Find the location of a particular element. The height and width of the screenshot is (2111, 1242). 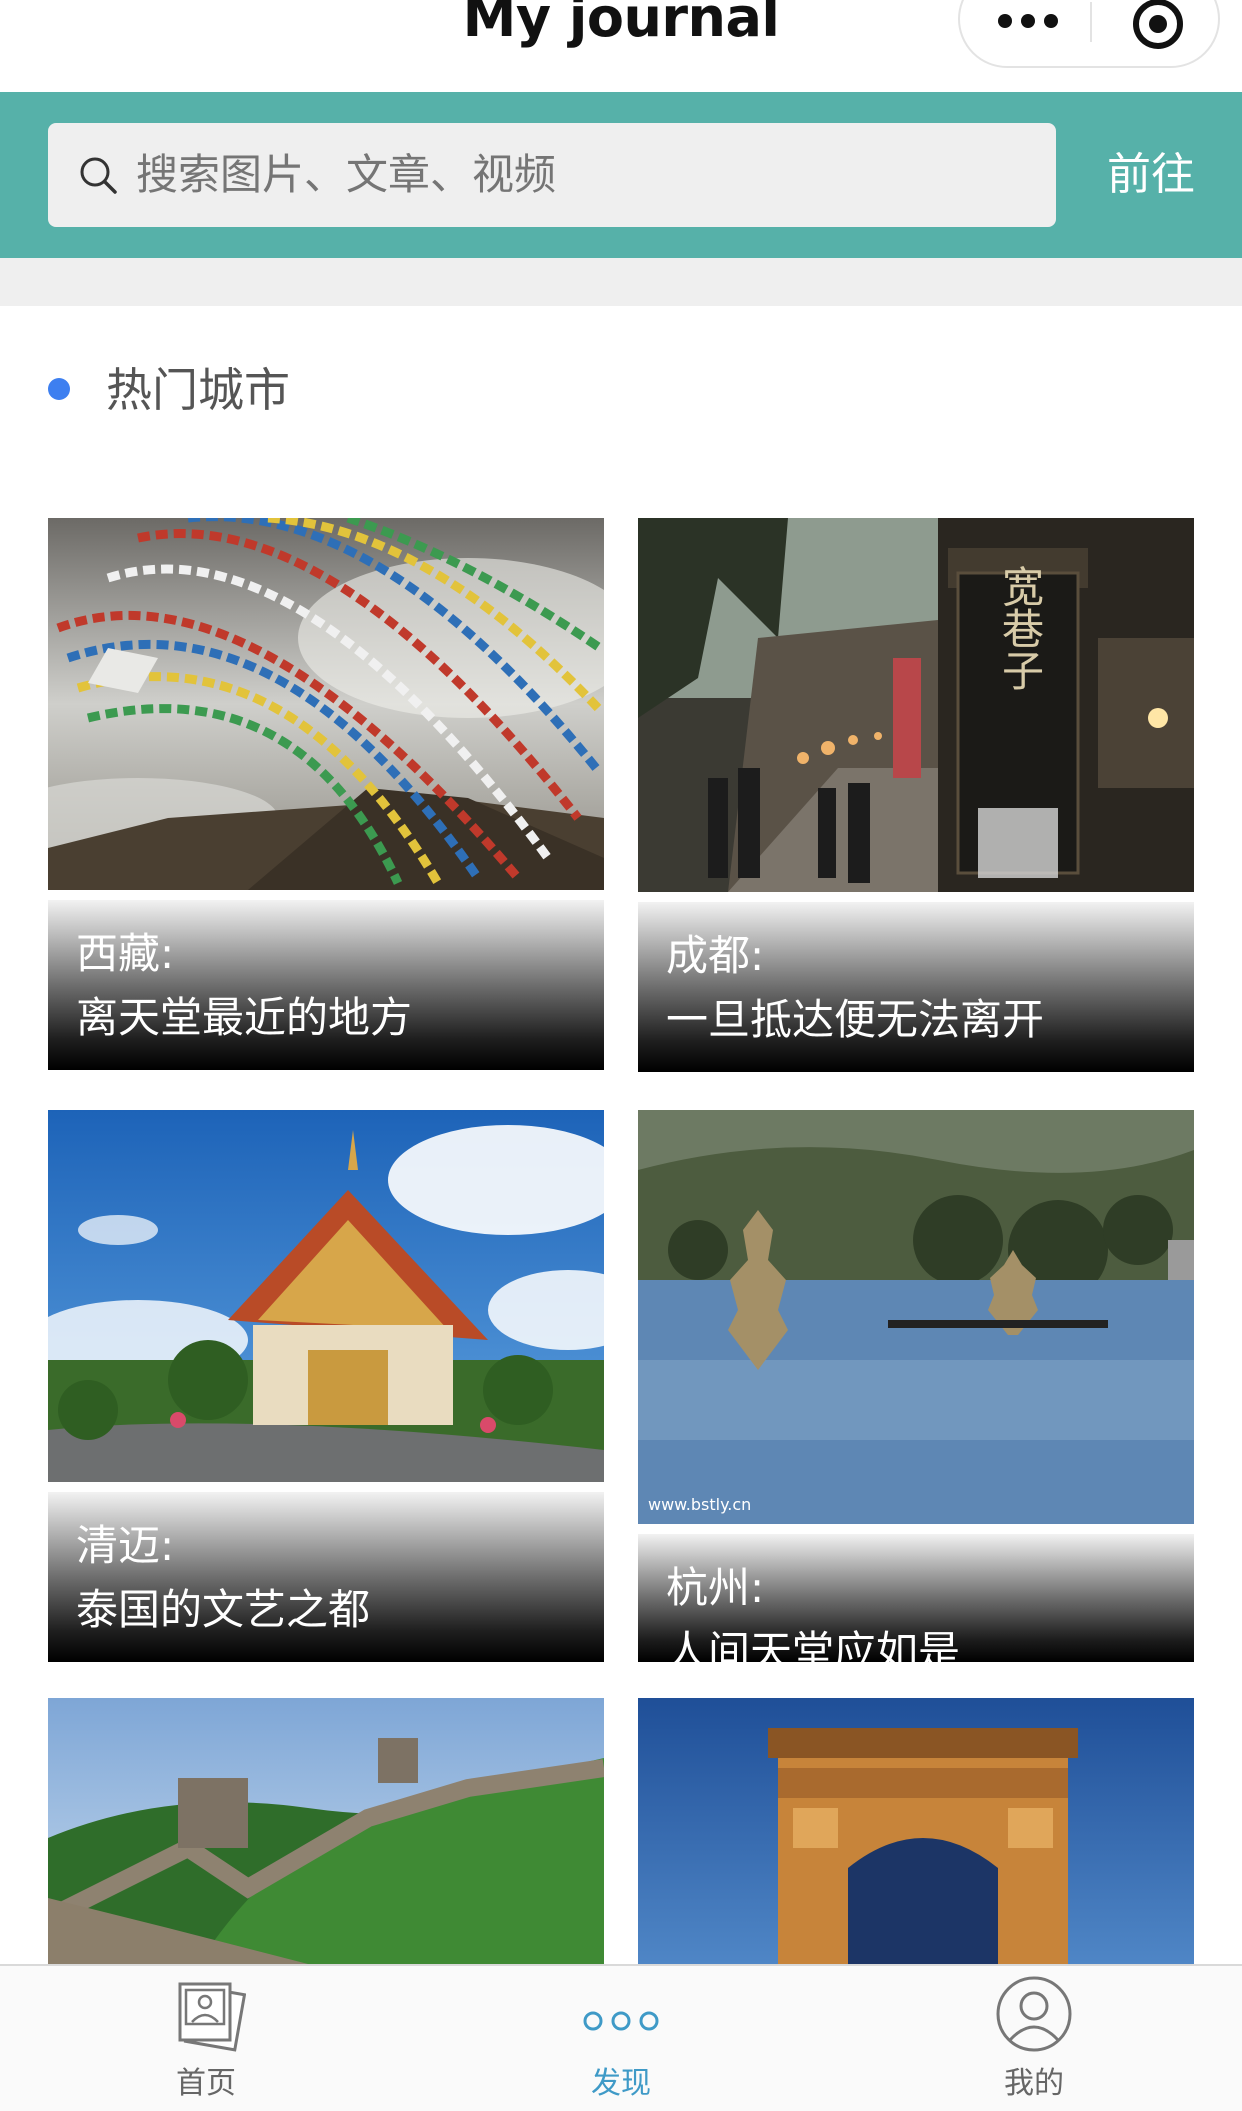

city-card-hangzhou: www.bstly.cn 杭州: 人间天堂应如是 is located at coordinates (916, 1386).